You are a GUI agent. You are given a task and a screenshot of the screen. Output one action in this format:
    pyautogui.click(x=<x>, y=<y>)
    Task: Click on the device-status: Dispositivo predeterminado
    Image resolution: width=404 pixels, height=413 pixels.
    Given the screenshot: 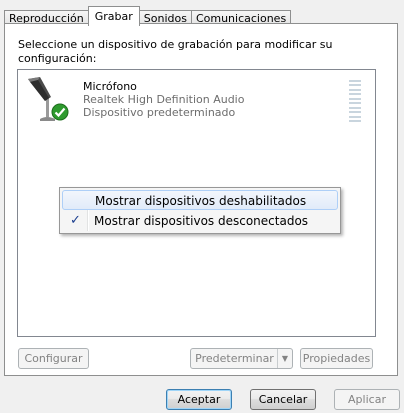 What is the action you would take?
    pyautogui.click(x=159, y=112)
    